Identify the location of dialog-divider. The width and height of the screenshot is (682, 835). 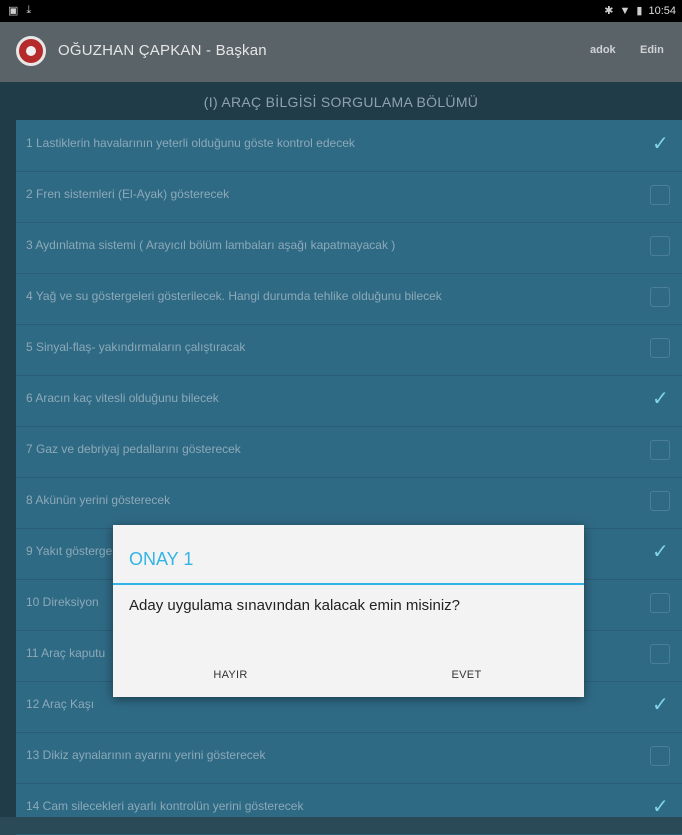
(348, 584).